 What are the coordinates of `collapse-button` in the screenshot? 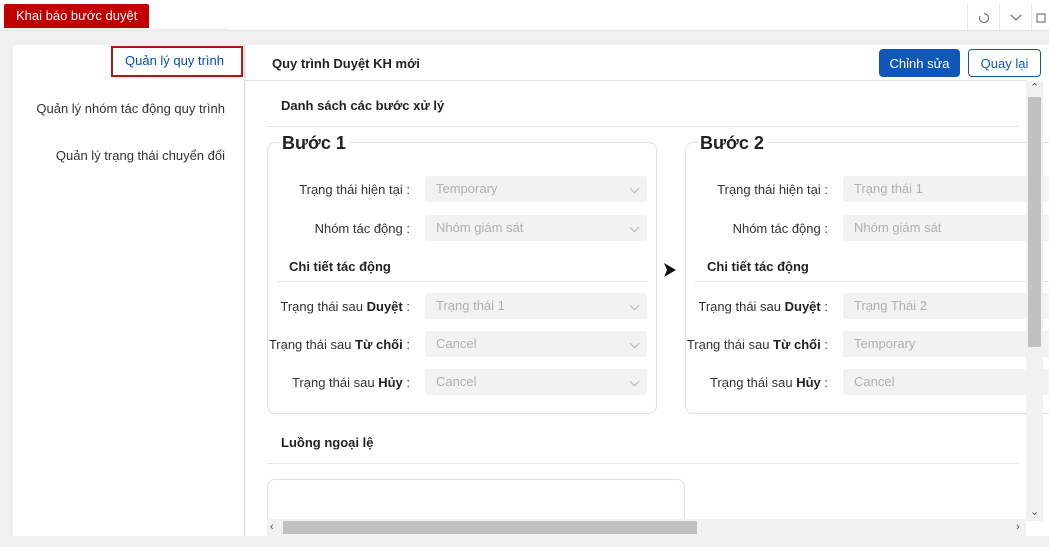 It's located at (1015, 17).